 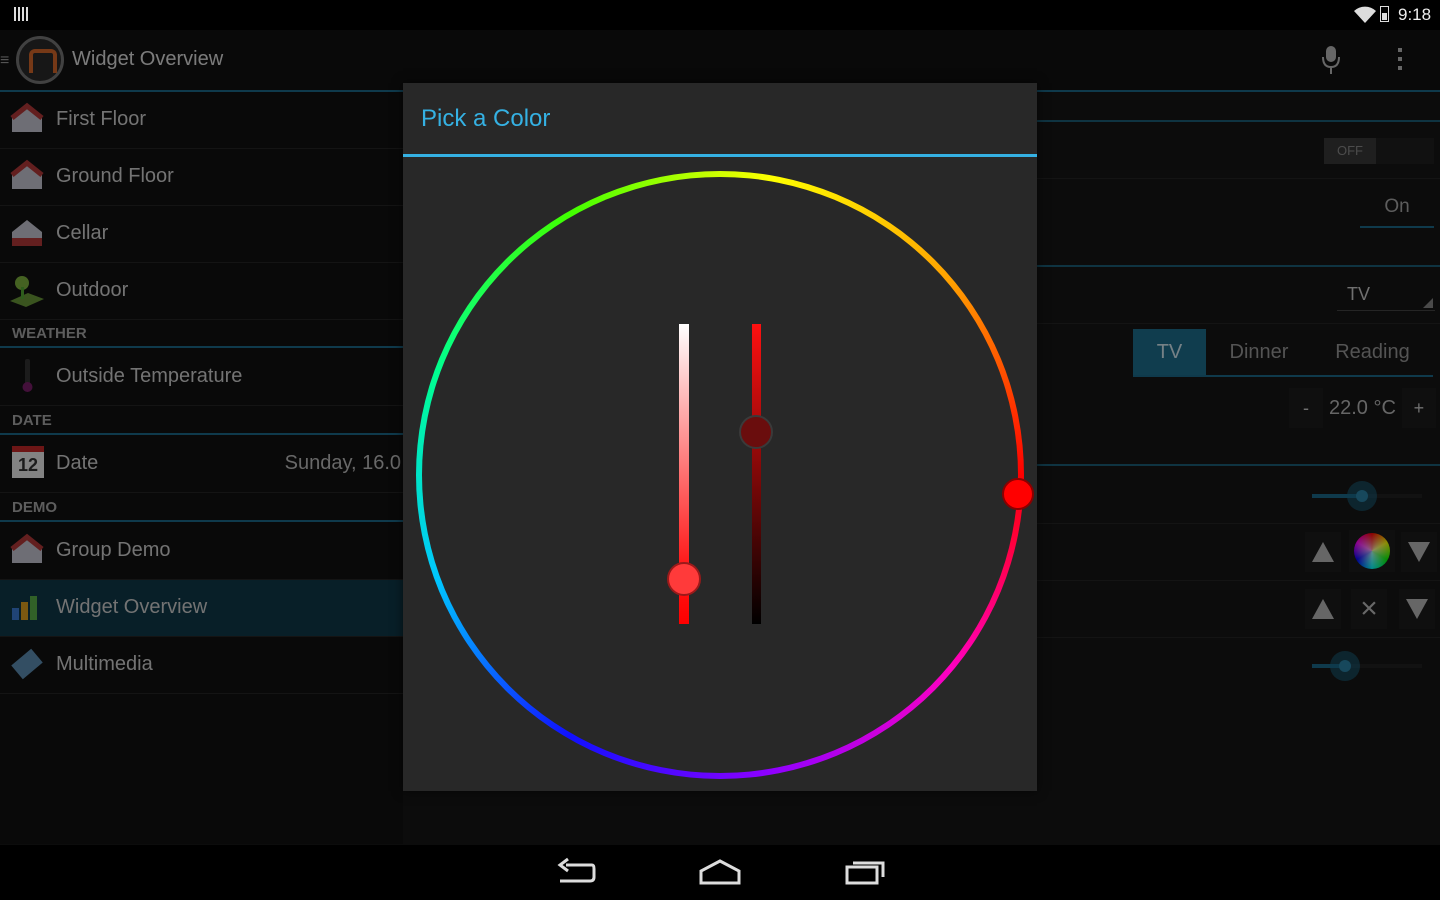 I want to click on battery-icon, so click(x=1384, y=14).